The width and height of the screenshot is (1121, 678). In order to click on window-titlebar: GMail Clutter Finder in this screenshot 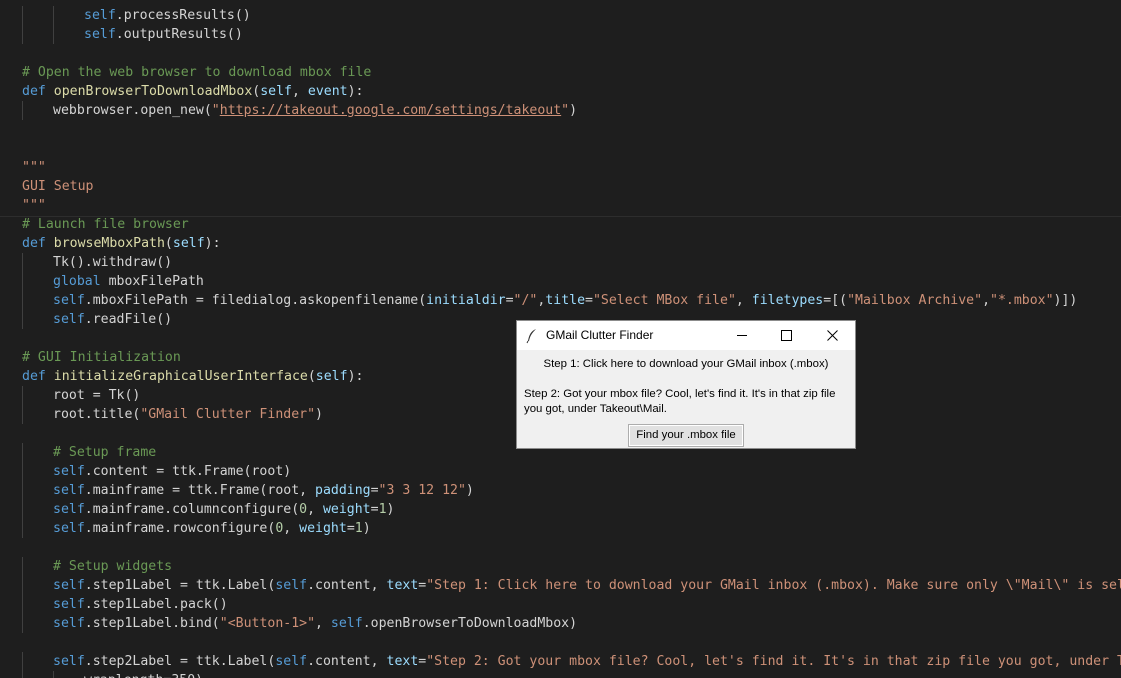, I will do `click(686, 335)`.